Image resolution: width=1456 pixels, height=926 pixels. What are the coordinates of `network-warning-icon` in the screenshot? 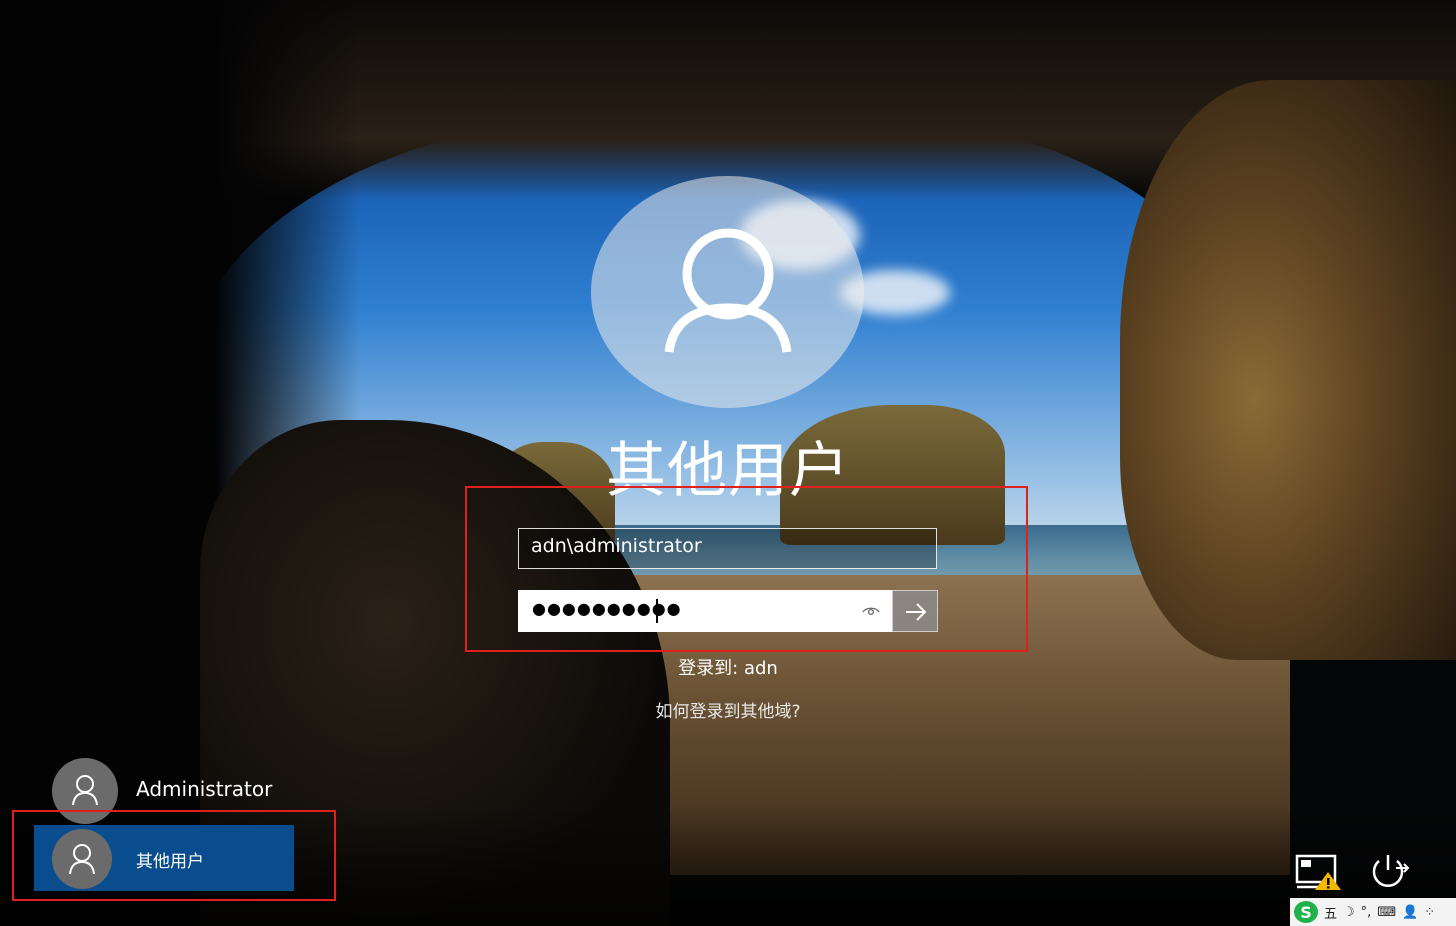 It's located at (1319, 872).